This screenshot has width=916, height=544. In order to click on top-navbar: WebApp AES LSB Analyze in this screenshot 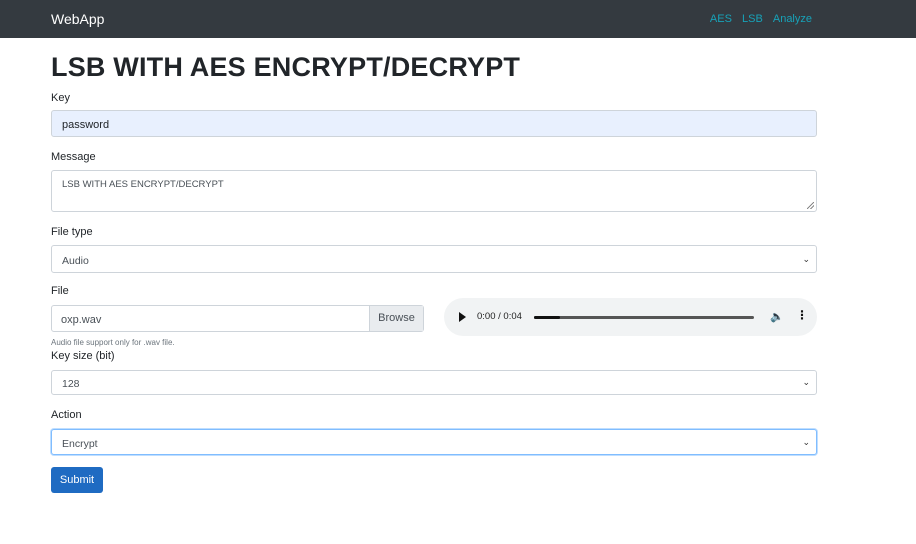, I will do `click(458, 19)`.